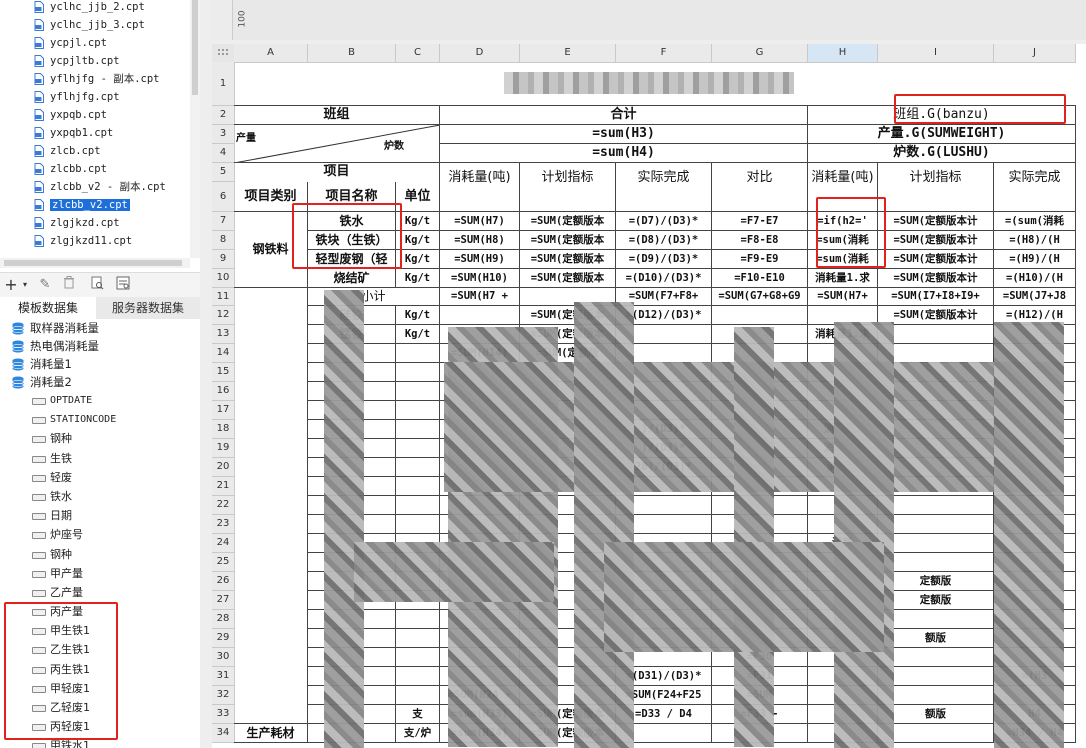  I want to click on row-header: 28, so click(223, 619).